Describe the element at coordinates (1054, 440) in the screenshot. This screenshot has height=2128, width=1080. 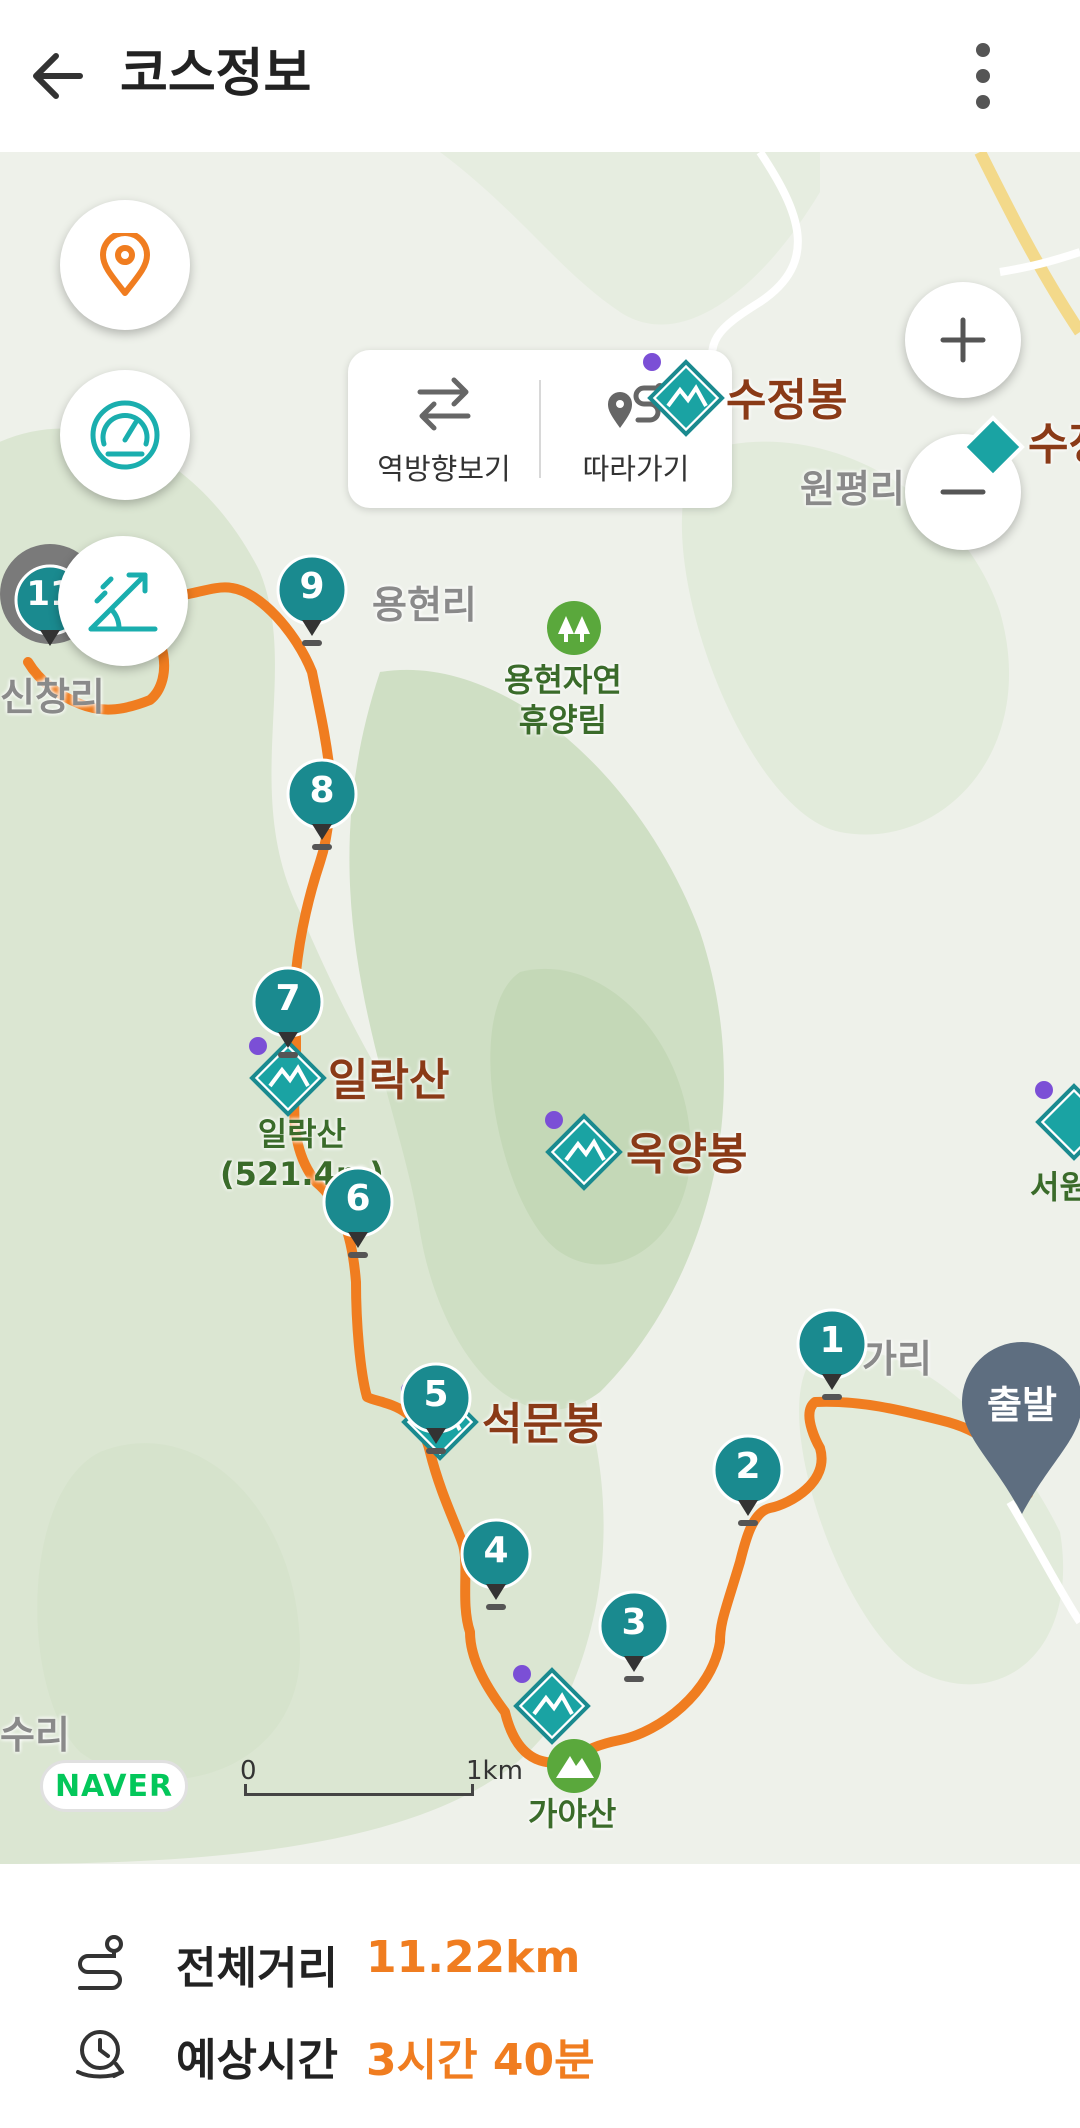
I see `peak-label-sujeong-partial: 수정` at that location.